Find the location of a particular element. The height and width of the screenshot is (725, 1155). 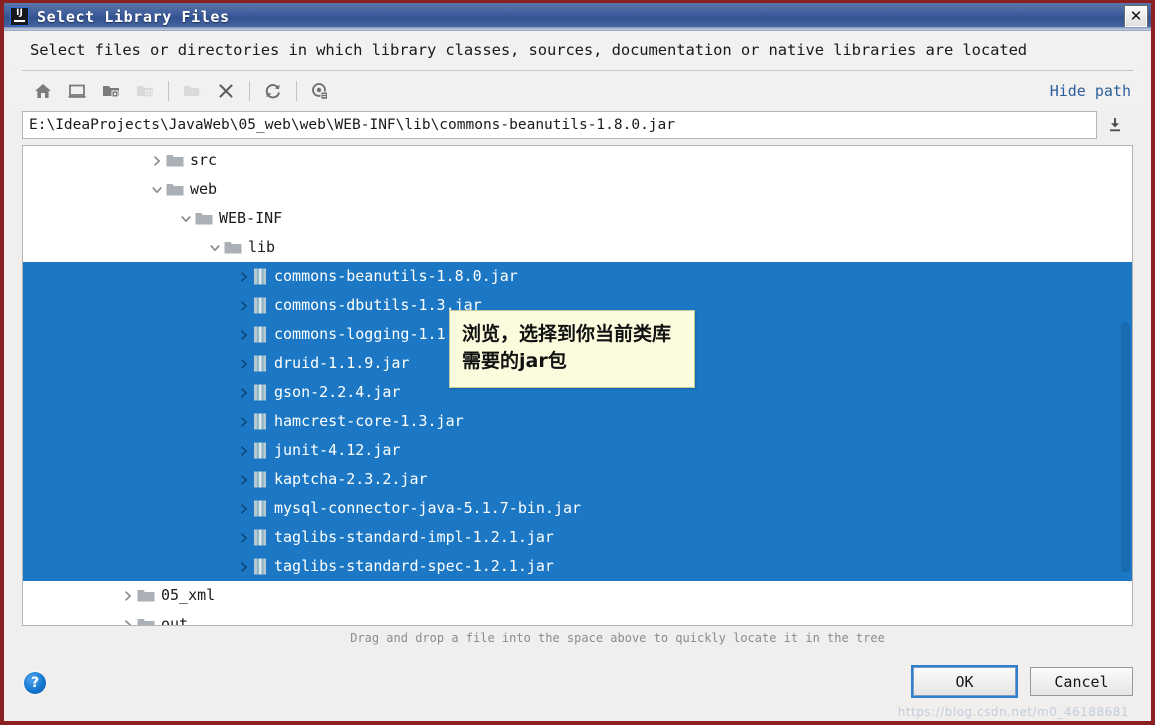

tree-scrollbar is located at coordinates (1125, 385).